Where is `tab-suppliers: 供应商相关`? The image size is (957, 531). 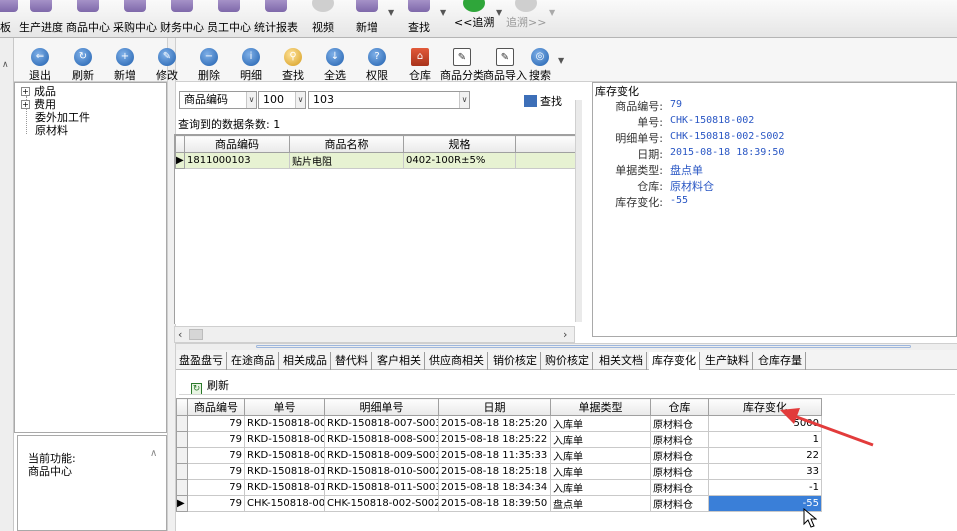
tab-suppliers: 供应商相关 is located at coordinates (457, 361).